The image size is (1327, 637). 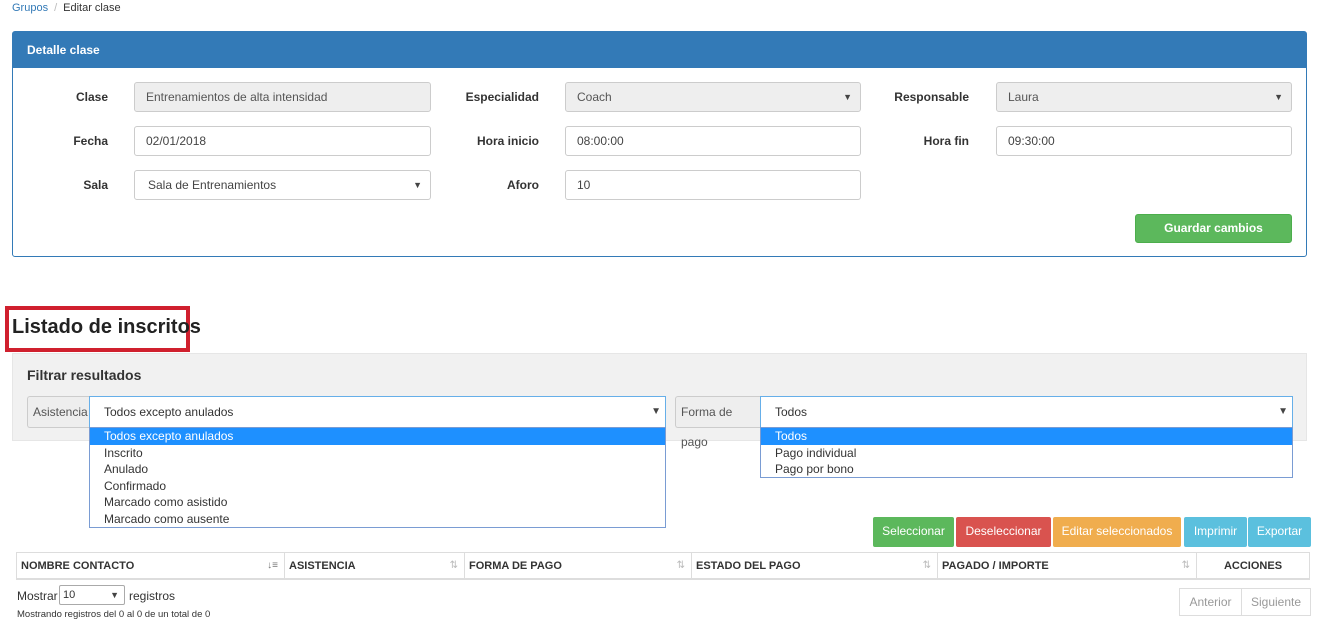 I want to click on column-label: ESTADO DEL PAGO, so click(x=748, y=566).